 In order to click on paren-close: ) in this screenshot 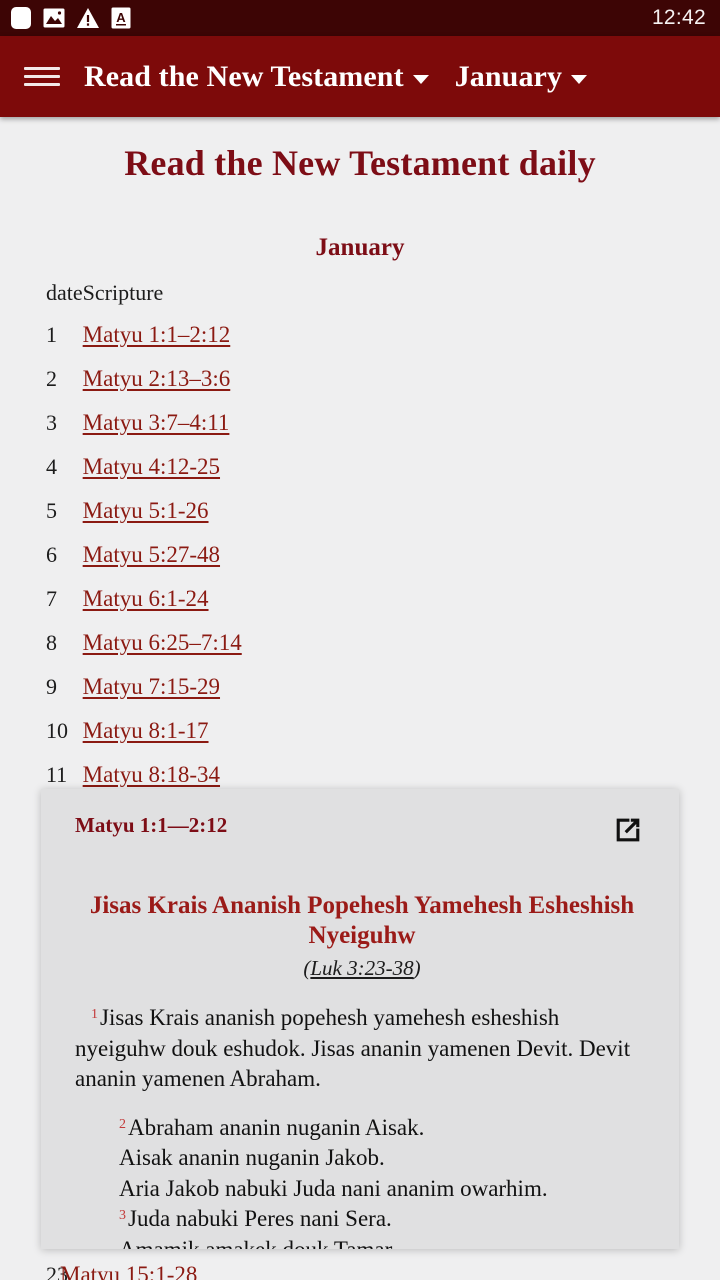, I will do `click(417, 968)`.